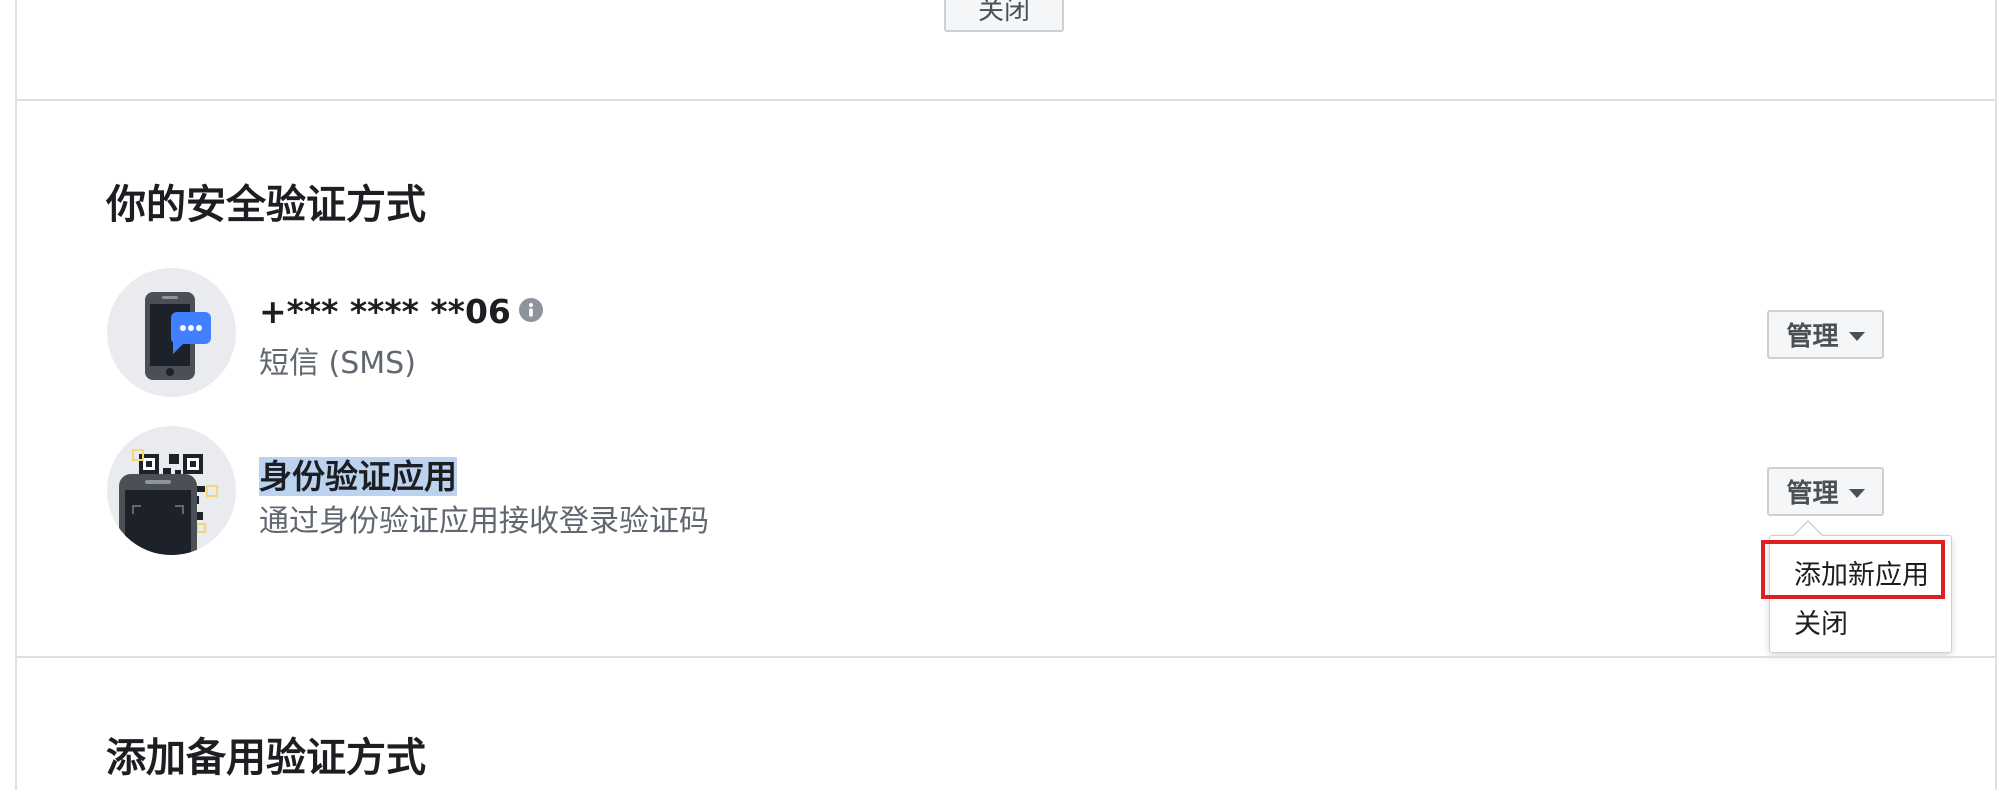 The image size is (2016, 790). I want to click on phone-number-label: +*** **** **06, so click(401, 312).